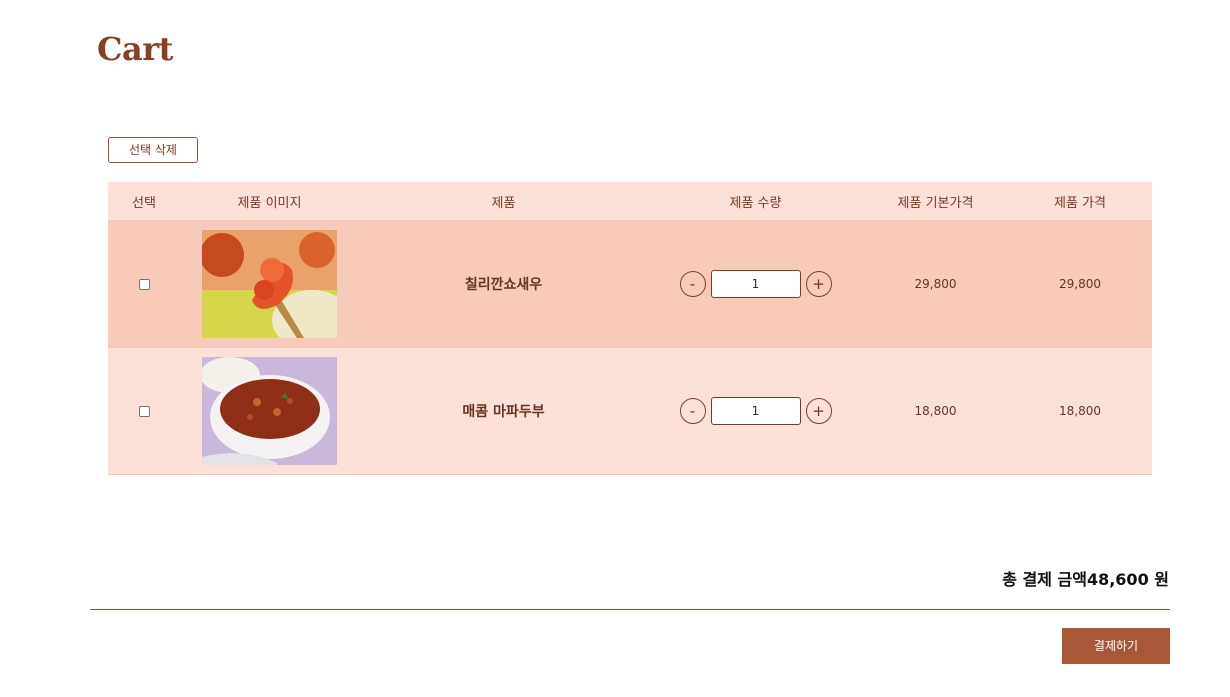  Describe the element at coordinates (630, 609) in the screenshot. I see `divider` at that location.